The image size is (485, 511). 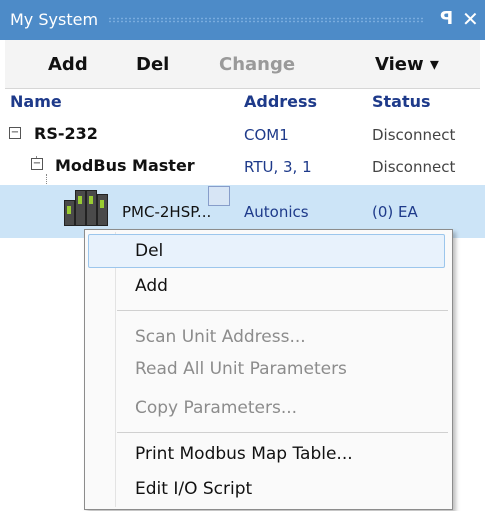 What do you see at coordinates (276, 212) in the screenshot?
I see `tree-node-address: Autonics` at bounding box center [276, 212].